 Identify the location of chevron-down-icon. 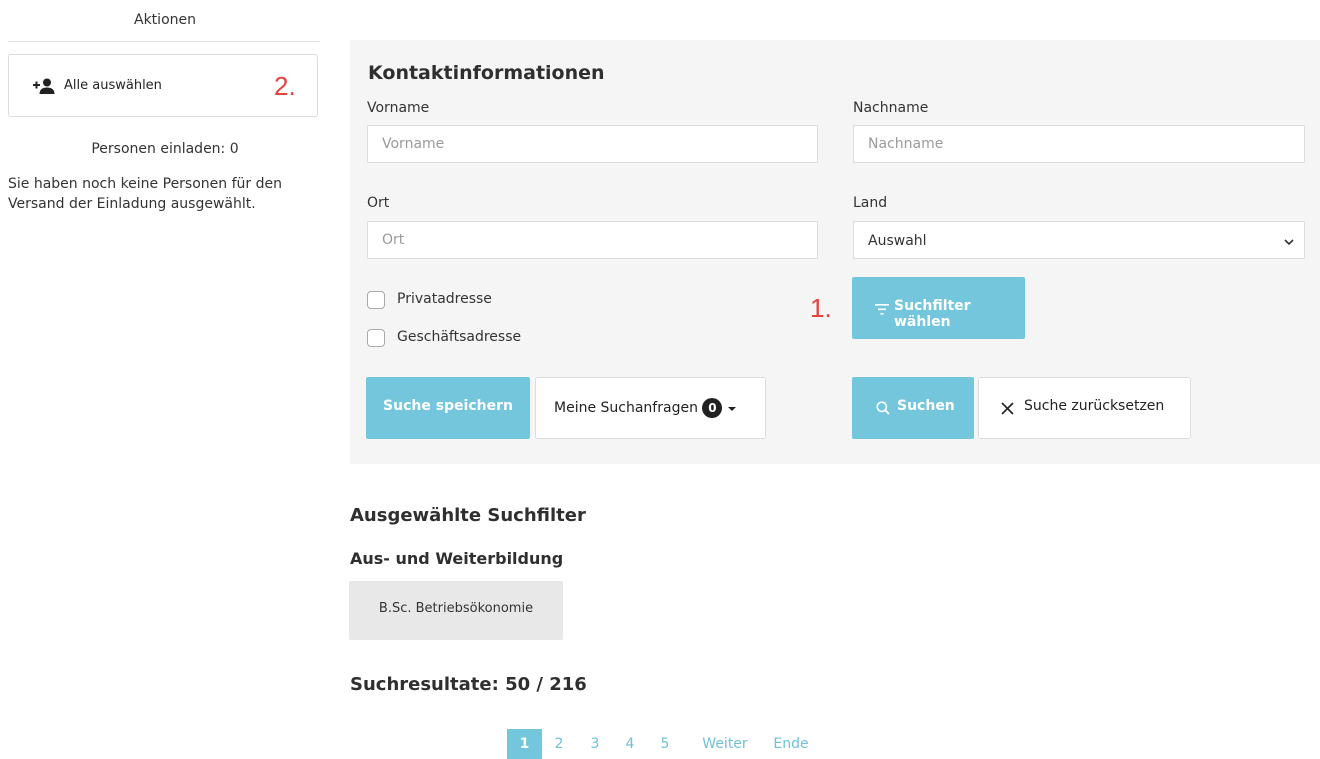
(1289, 240).